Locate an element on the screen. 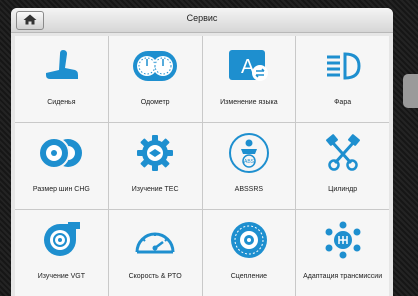 The height and width of the screenshot is (296, 418). tile-odometer: Одометр is located at coordinates (155, 79).